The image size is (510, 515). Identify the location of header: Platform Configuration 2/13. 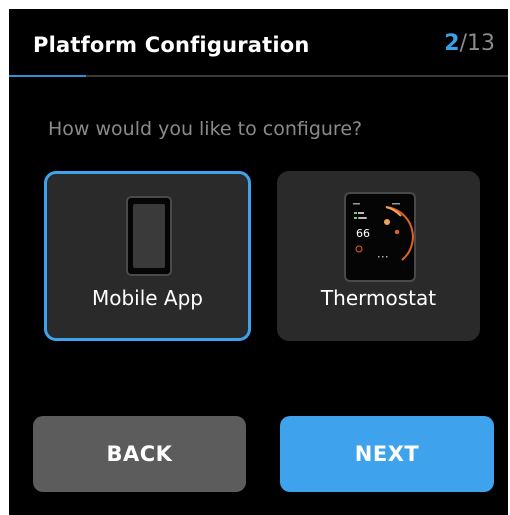
(258, 42).